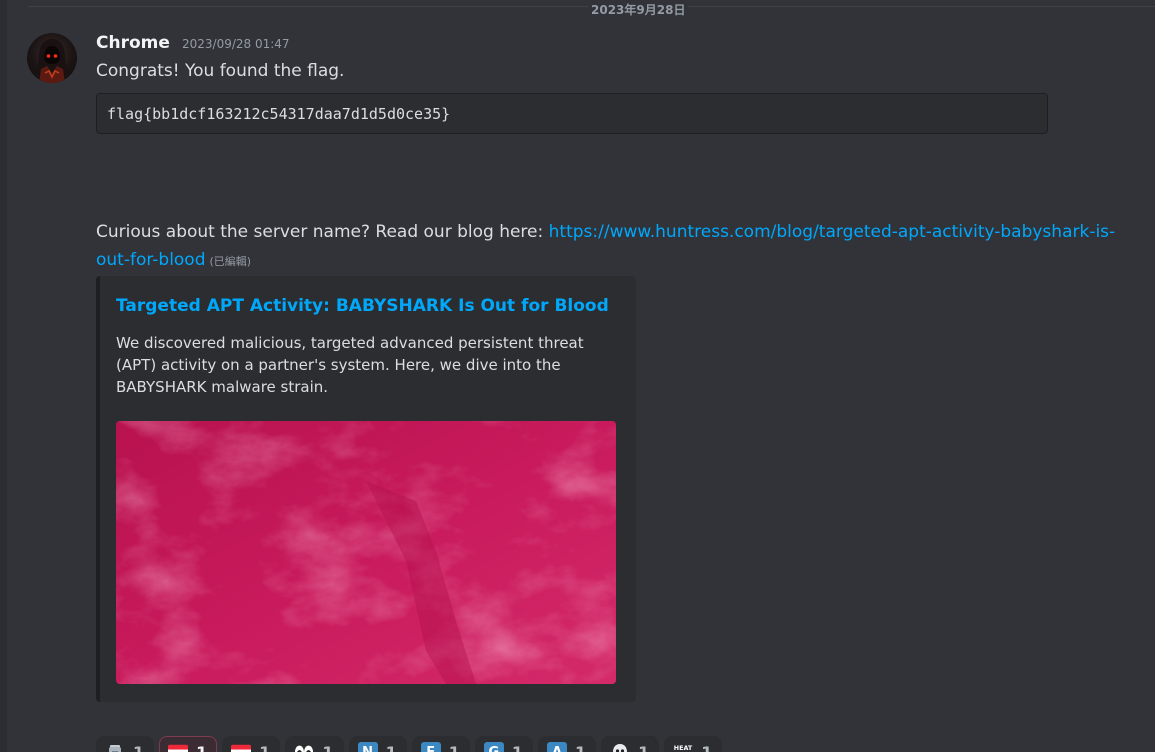  I want to click on ghost-icon, so click(620, 747).